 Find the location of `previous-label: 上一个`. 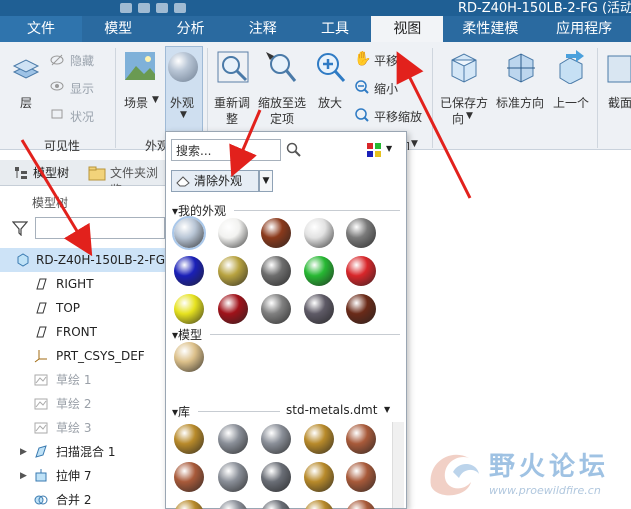

previous-label: 上一个 is located at coordinates (571, 102).